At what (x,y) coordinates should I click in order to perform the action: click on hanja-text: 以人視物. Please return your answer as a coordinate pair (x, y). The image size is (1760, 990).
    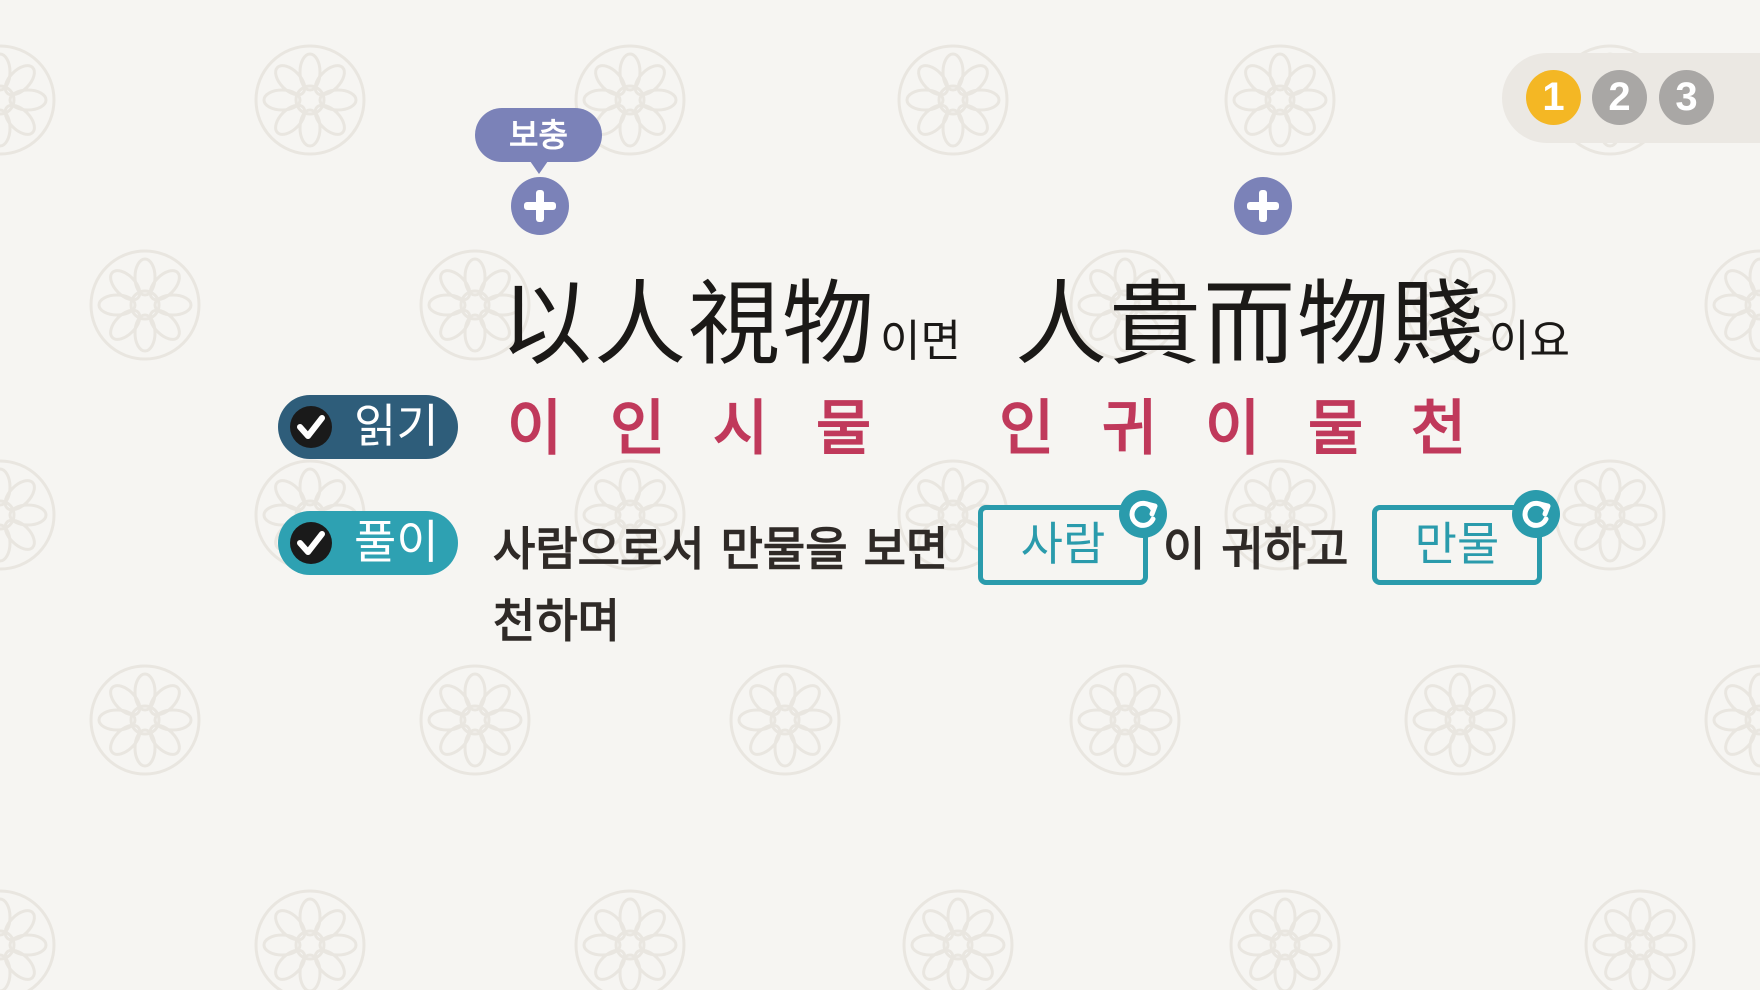
    Looking at the image, I should click on (688, 324).